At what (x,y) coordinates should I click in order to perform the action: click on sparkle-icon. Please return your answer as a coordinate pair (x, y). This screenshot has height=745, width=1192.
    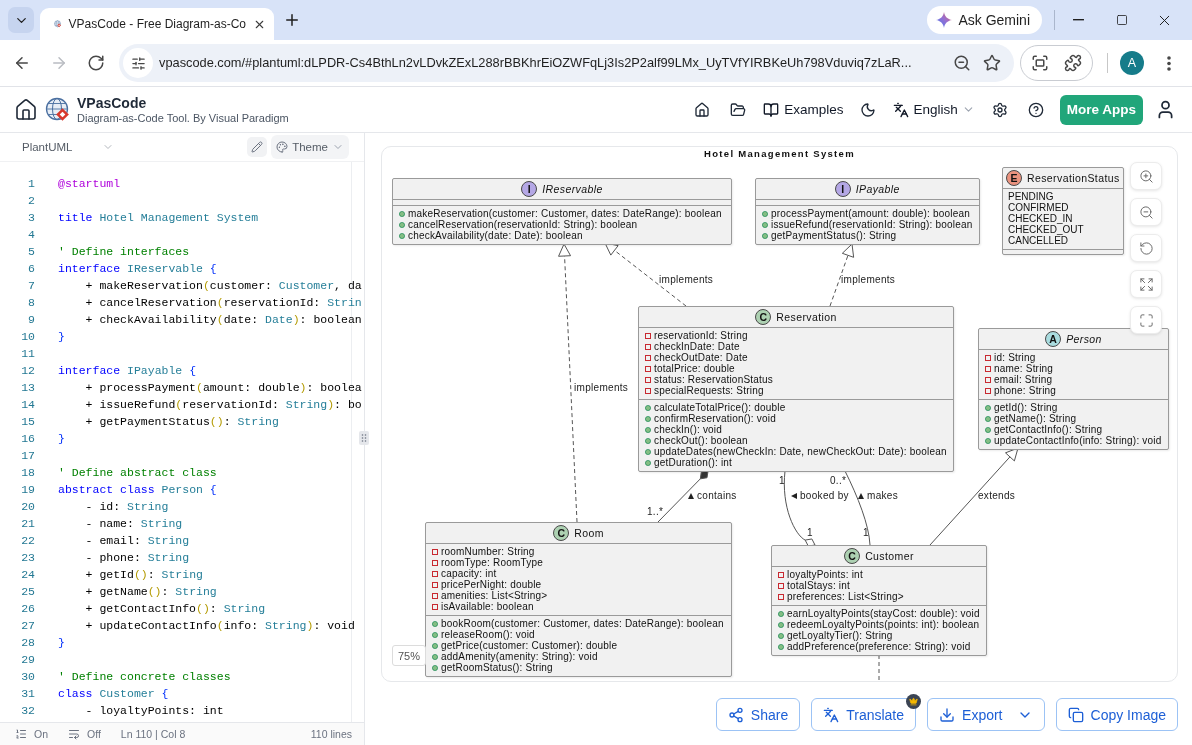
    Looking at the image, I should click on (944, 20).